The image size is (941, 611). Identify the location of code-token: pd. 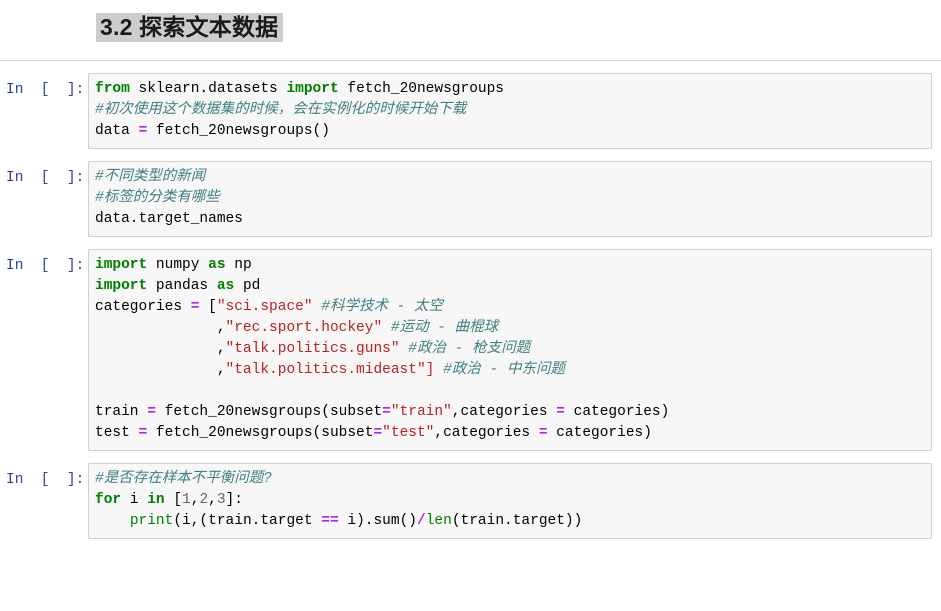
(247, 285).